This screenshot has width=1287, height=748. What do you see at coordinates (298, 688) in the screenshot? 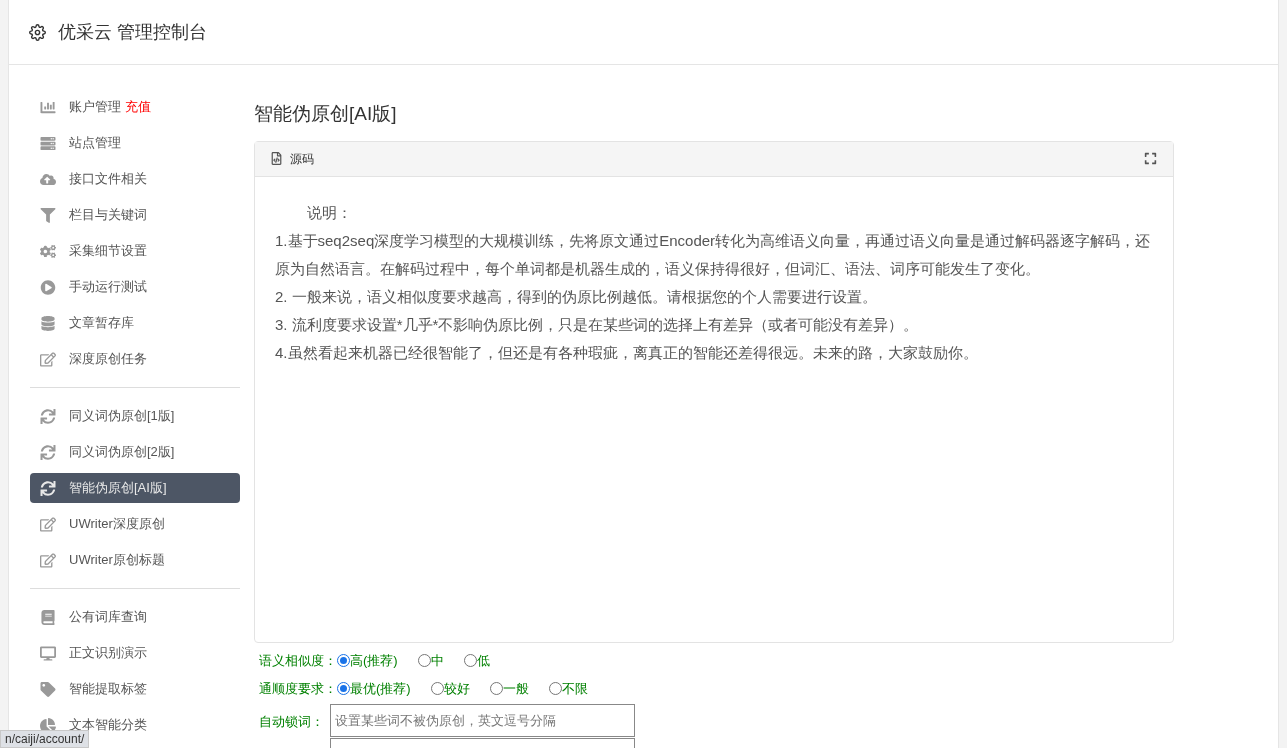
I see `field-label: 通顺度要求：` at bounding box center [298, 688].